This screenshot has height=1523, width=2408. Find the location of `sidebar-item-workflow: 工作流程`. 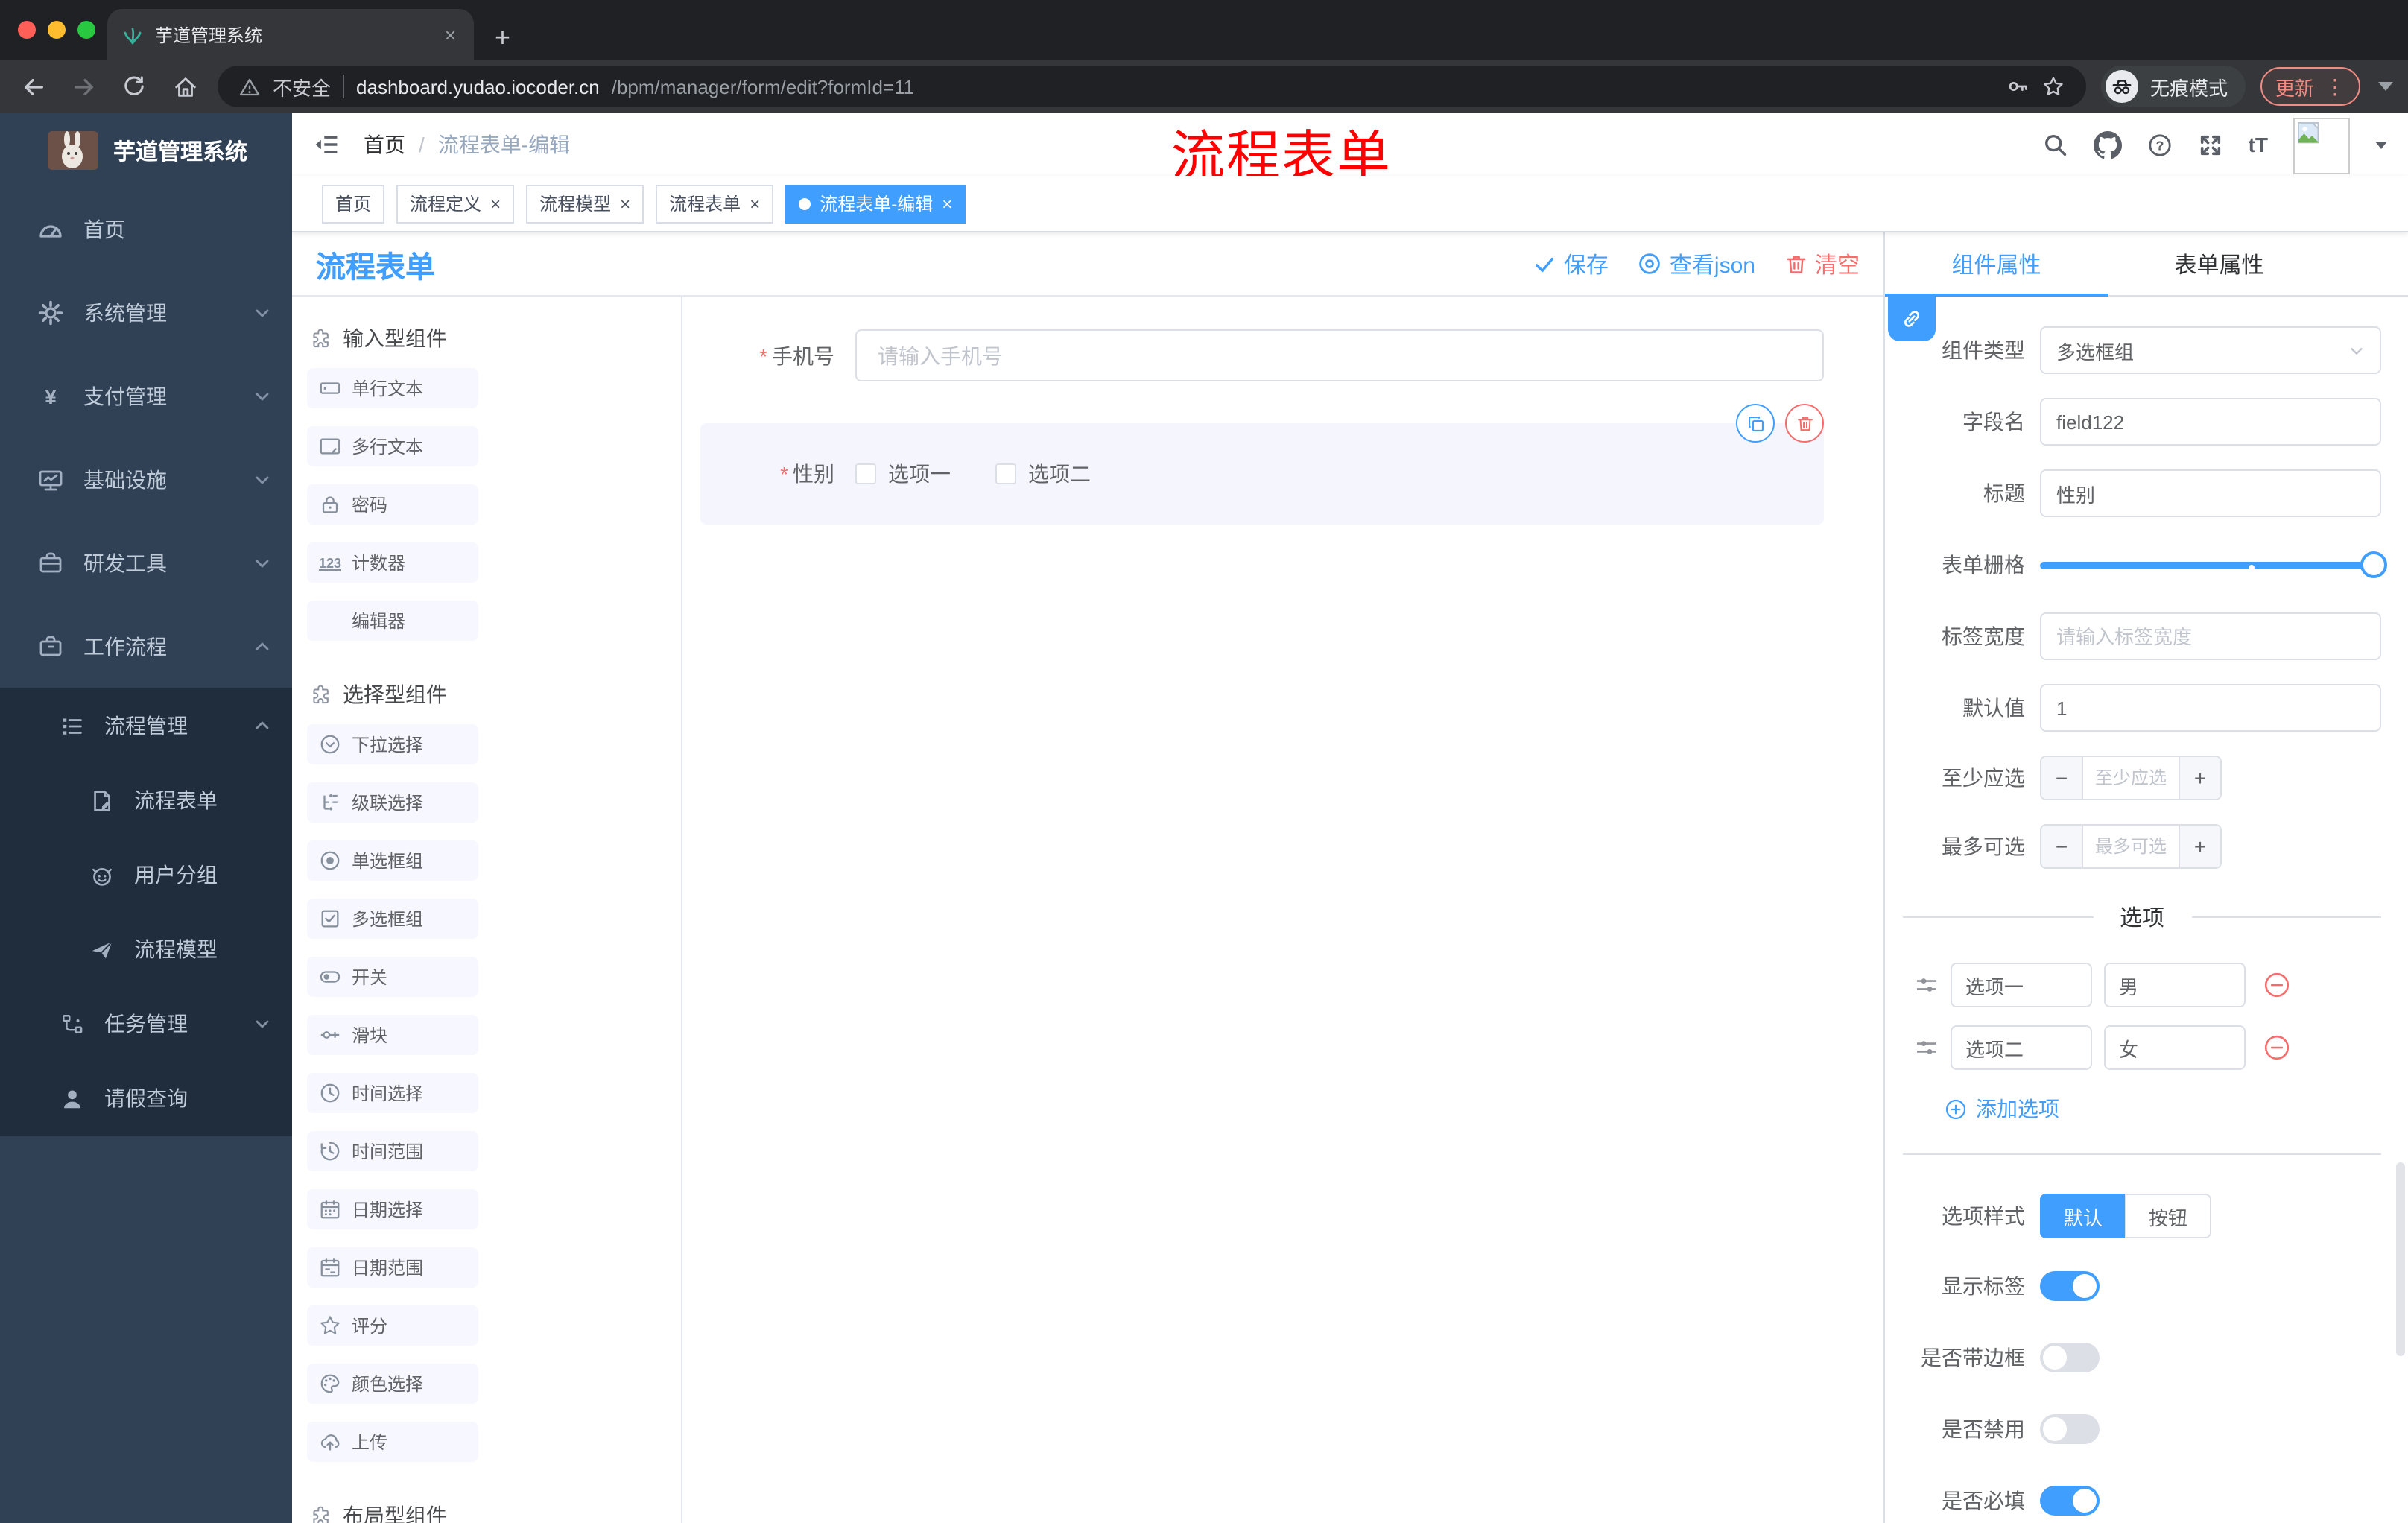

sidebar-item-workflow: 工作流程 is located at coordinates (146, 647).